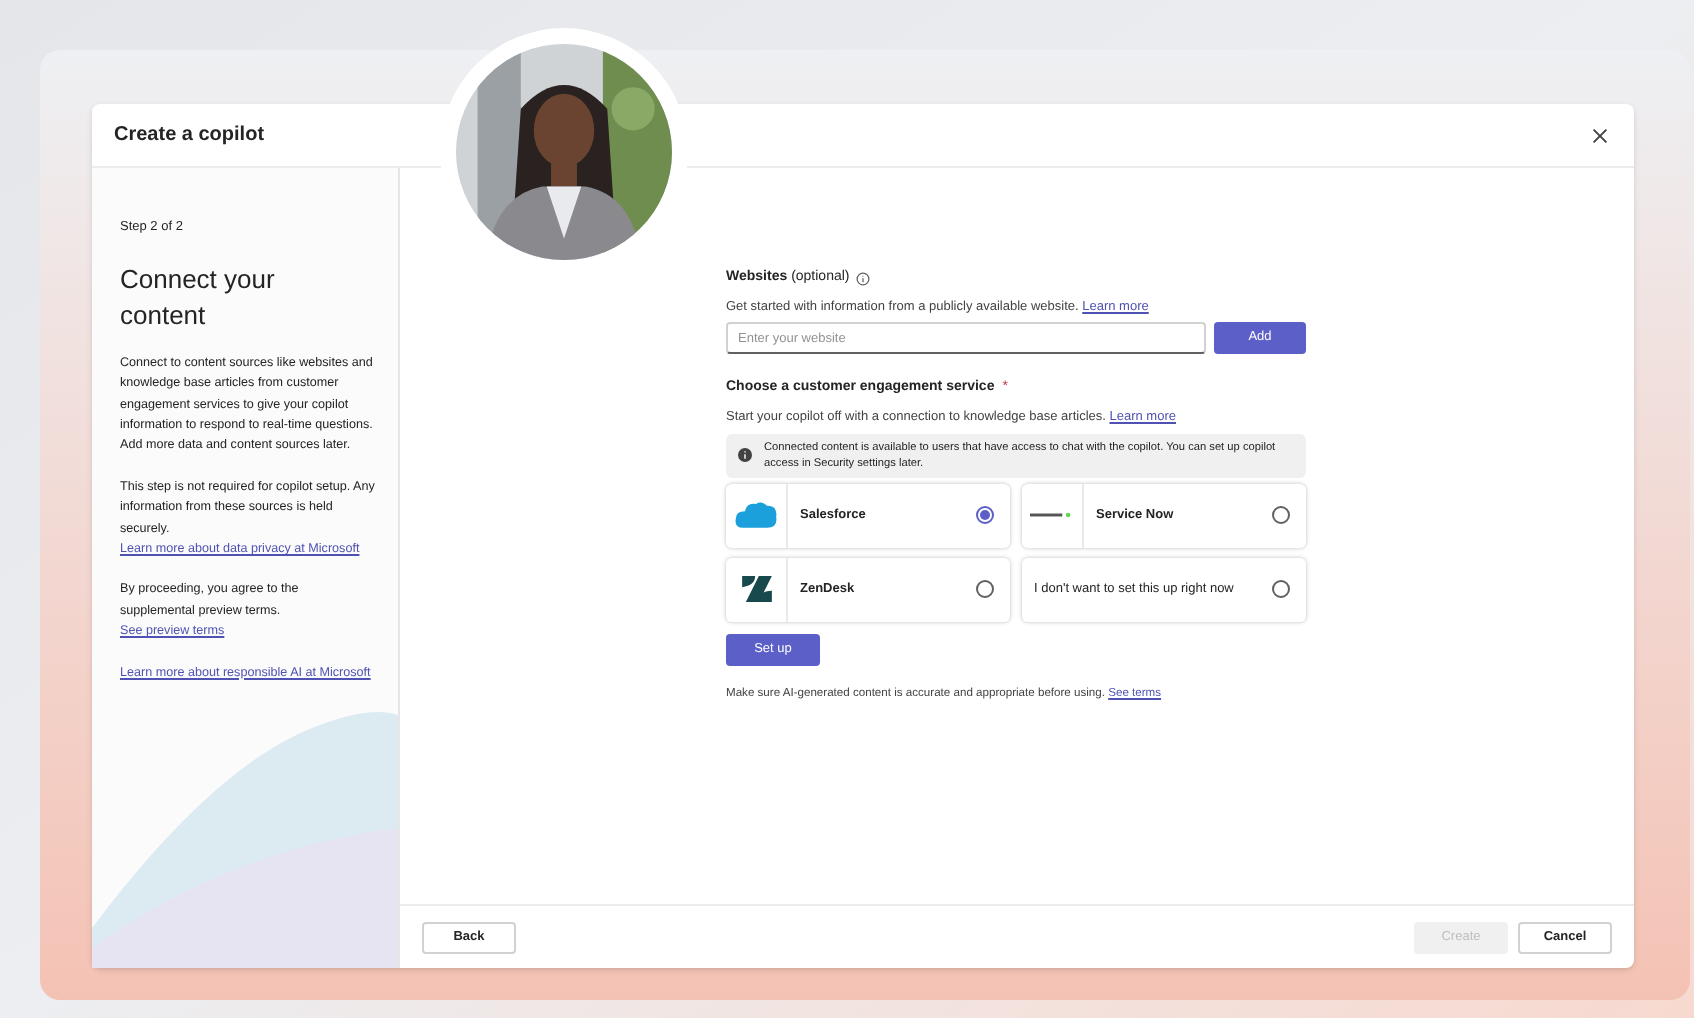 The height and width of the screenshot is (1018, 1694). I want to click on sidebar-heading: Connect your content, so click(198, 297).